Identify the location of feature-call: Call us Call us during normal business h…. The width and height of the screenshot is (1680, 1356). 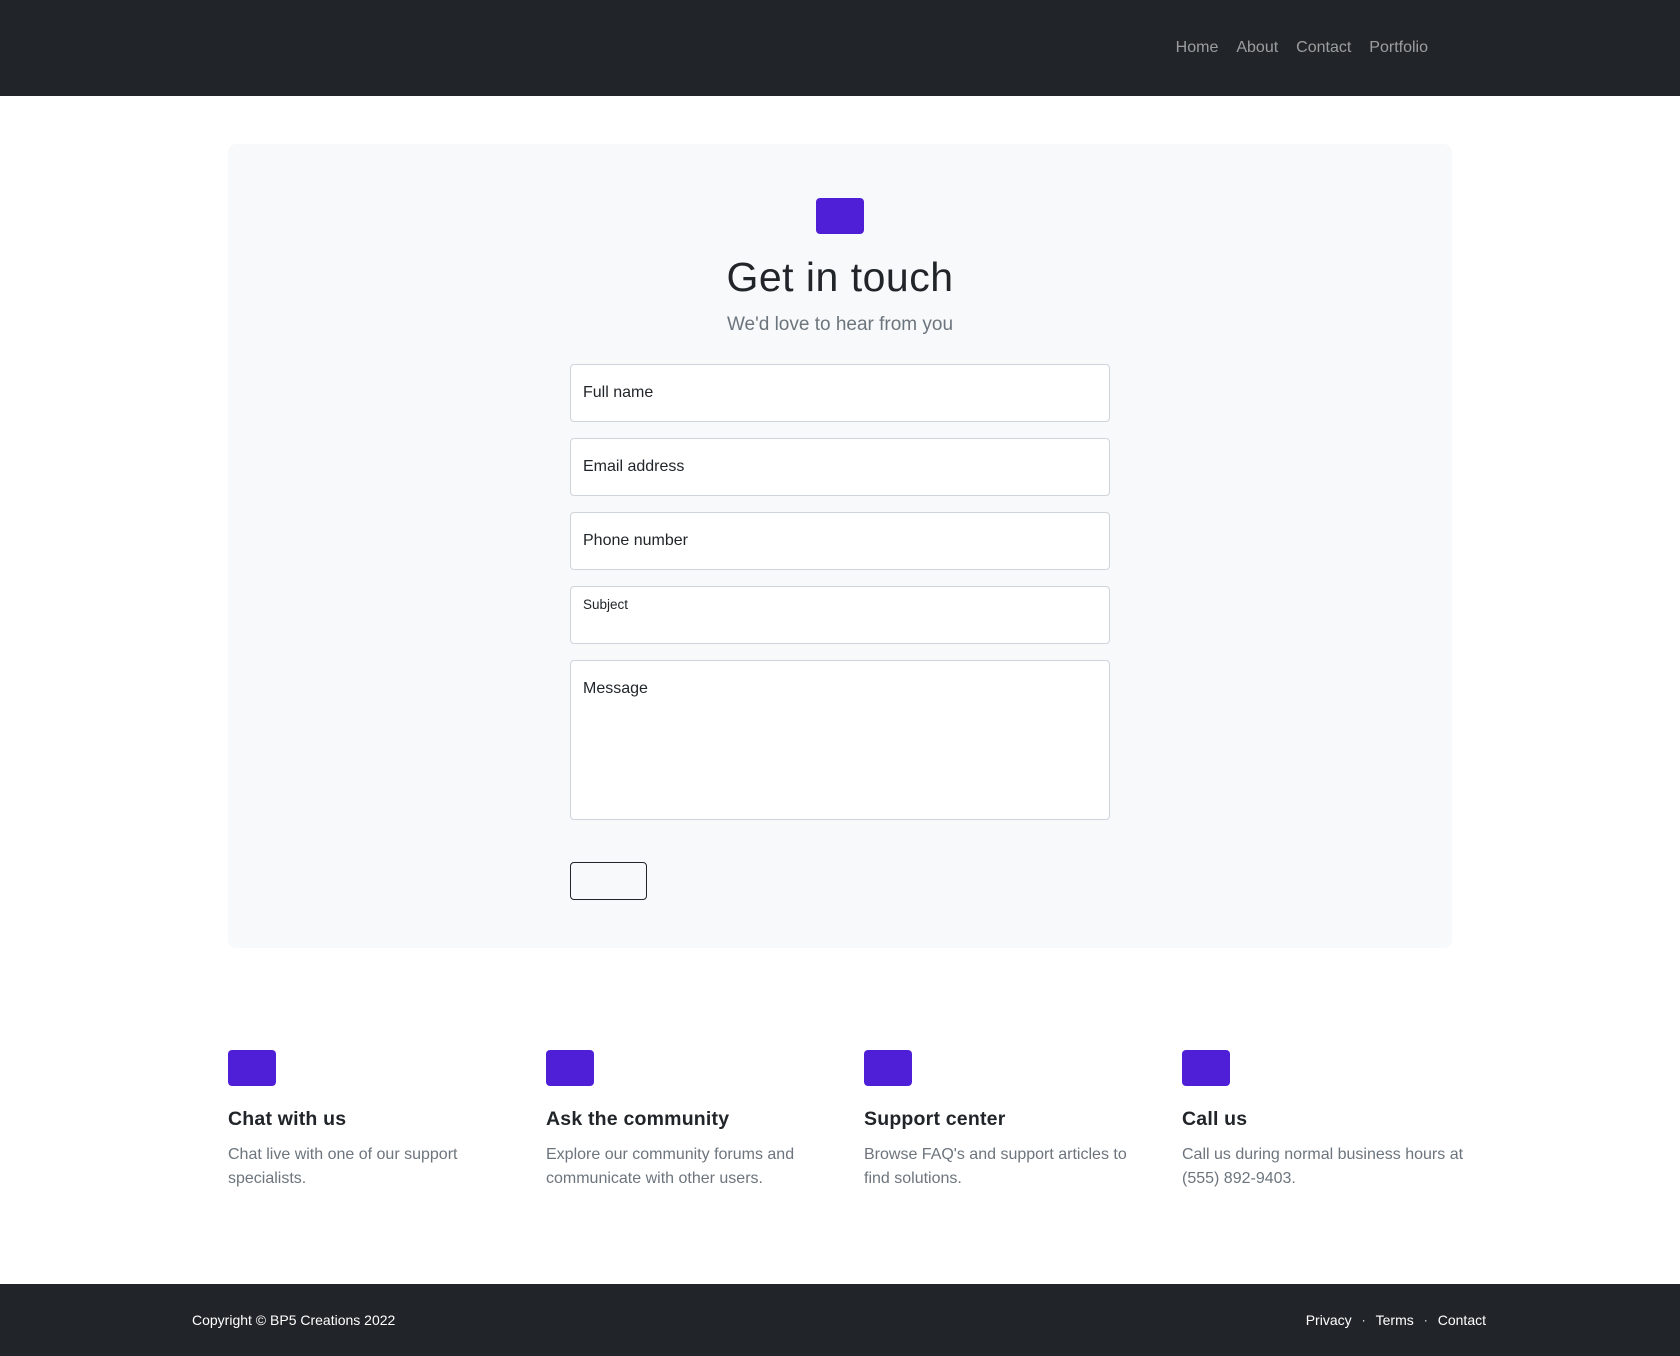
(1327, 1120).